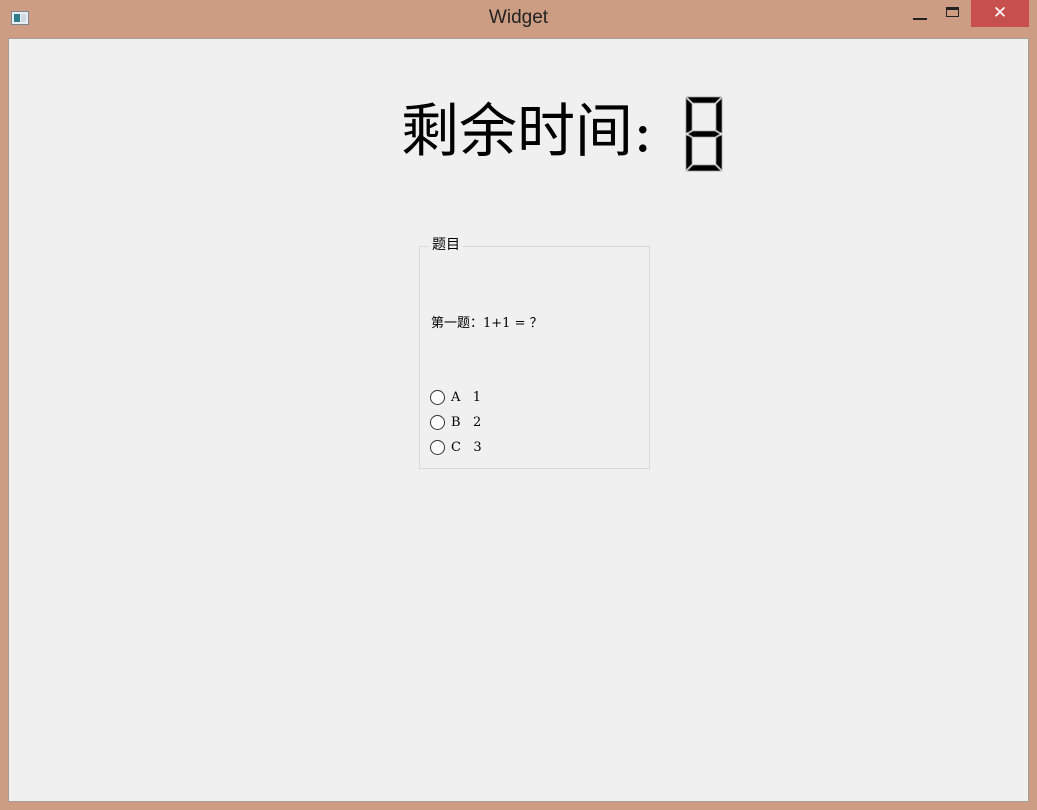 The width and height of the screenshot is (1037, 810). Describe the element at coordinates (719, 152) in the screenshot. I see `lcd-segment-c` at that location.